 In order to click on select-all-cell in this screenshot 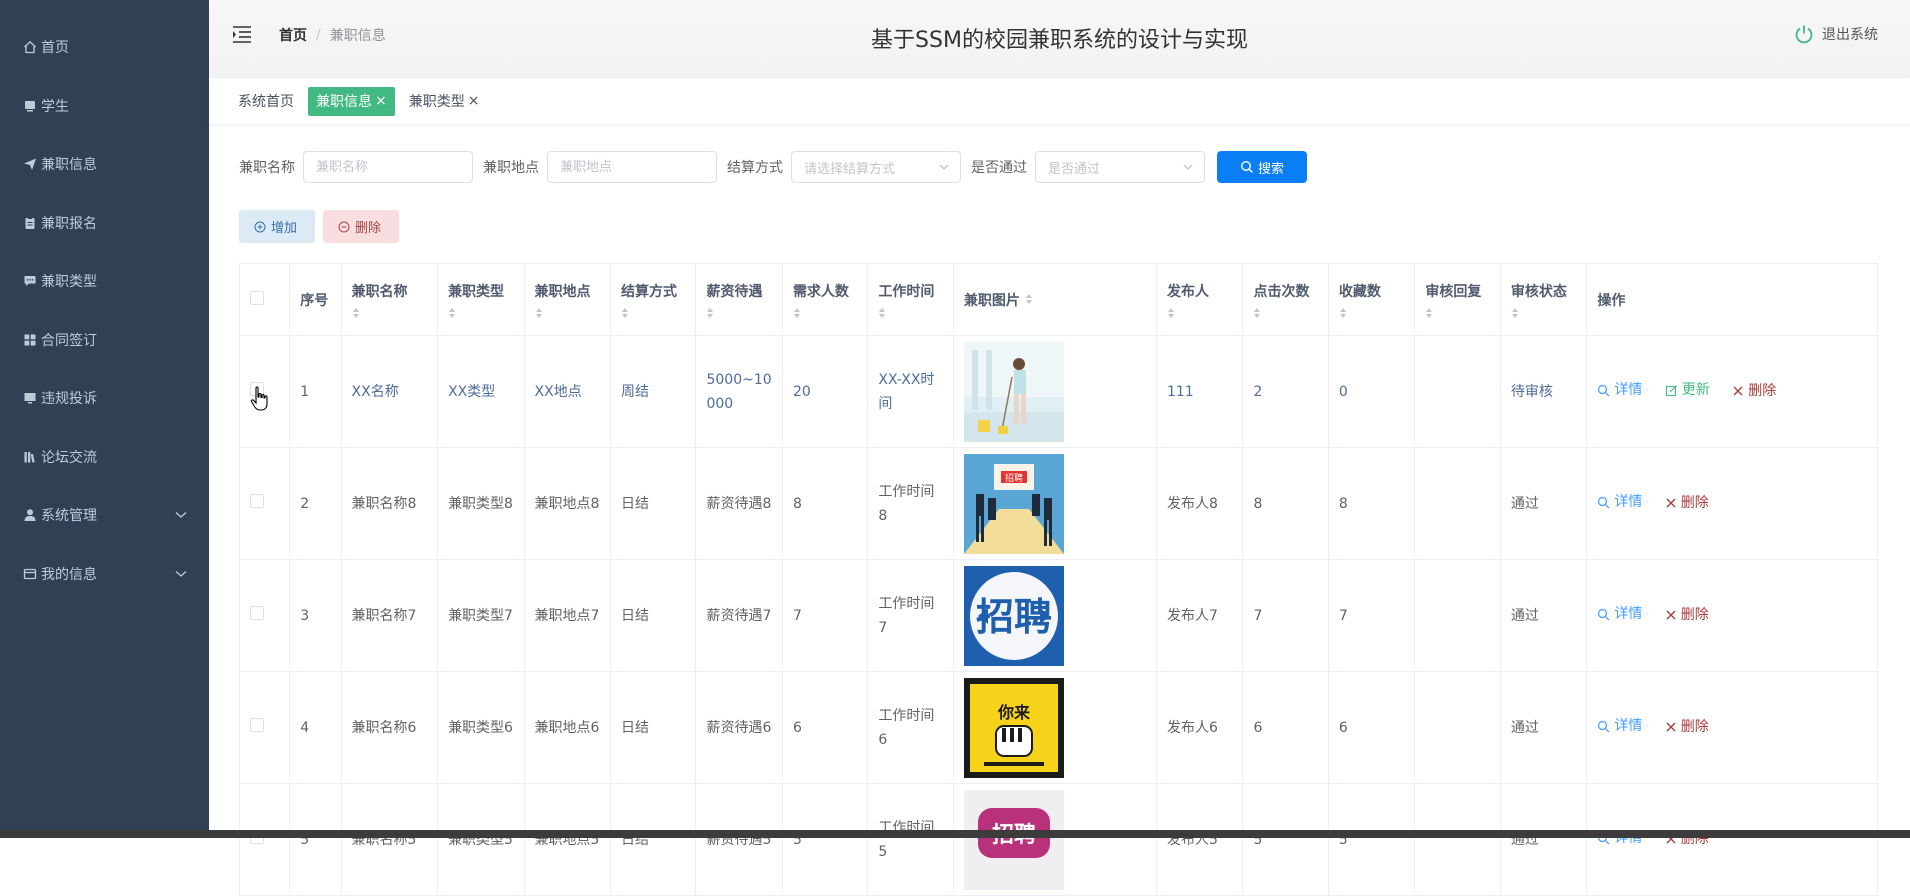, I will do `click(264, 299)`.